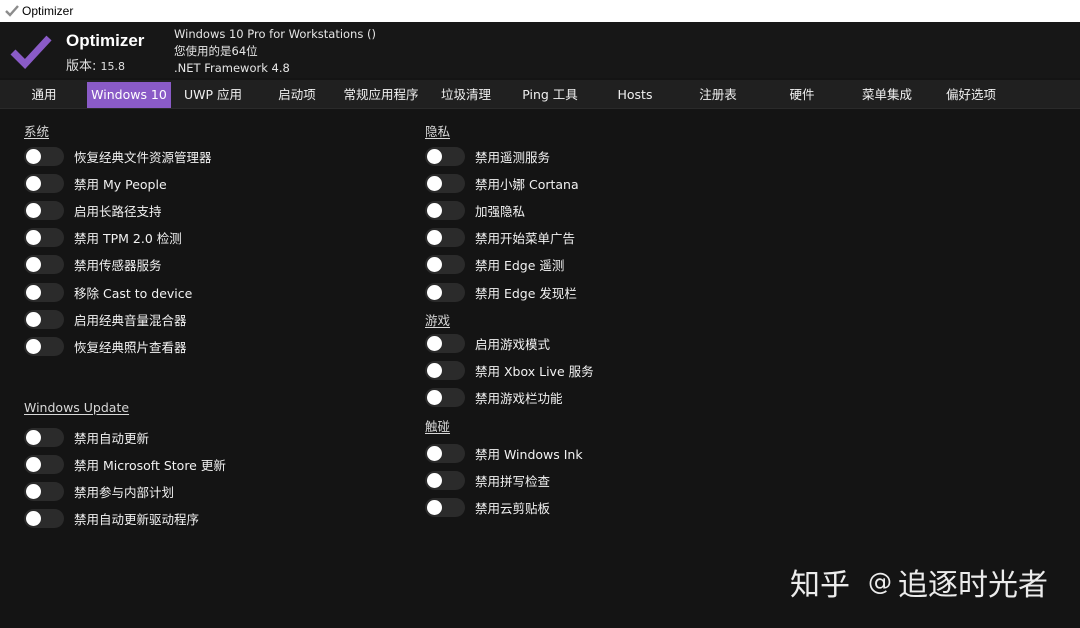  Describe the element at coordinates (77, 407) in the screenshot. I see `section-title-windows-update: Windows Update` at that location.